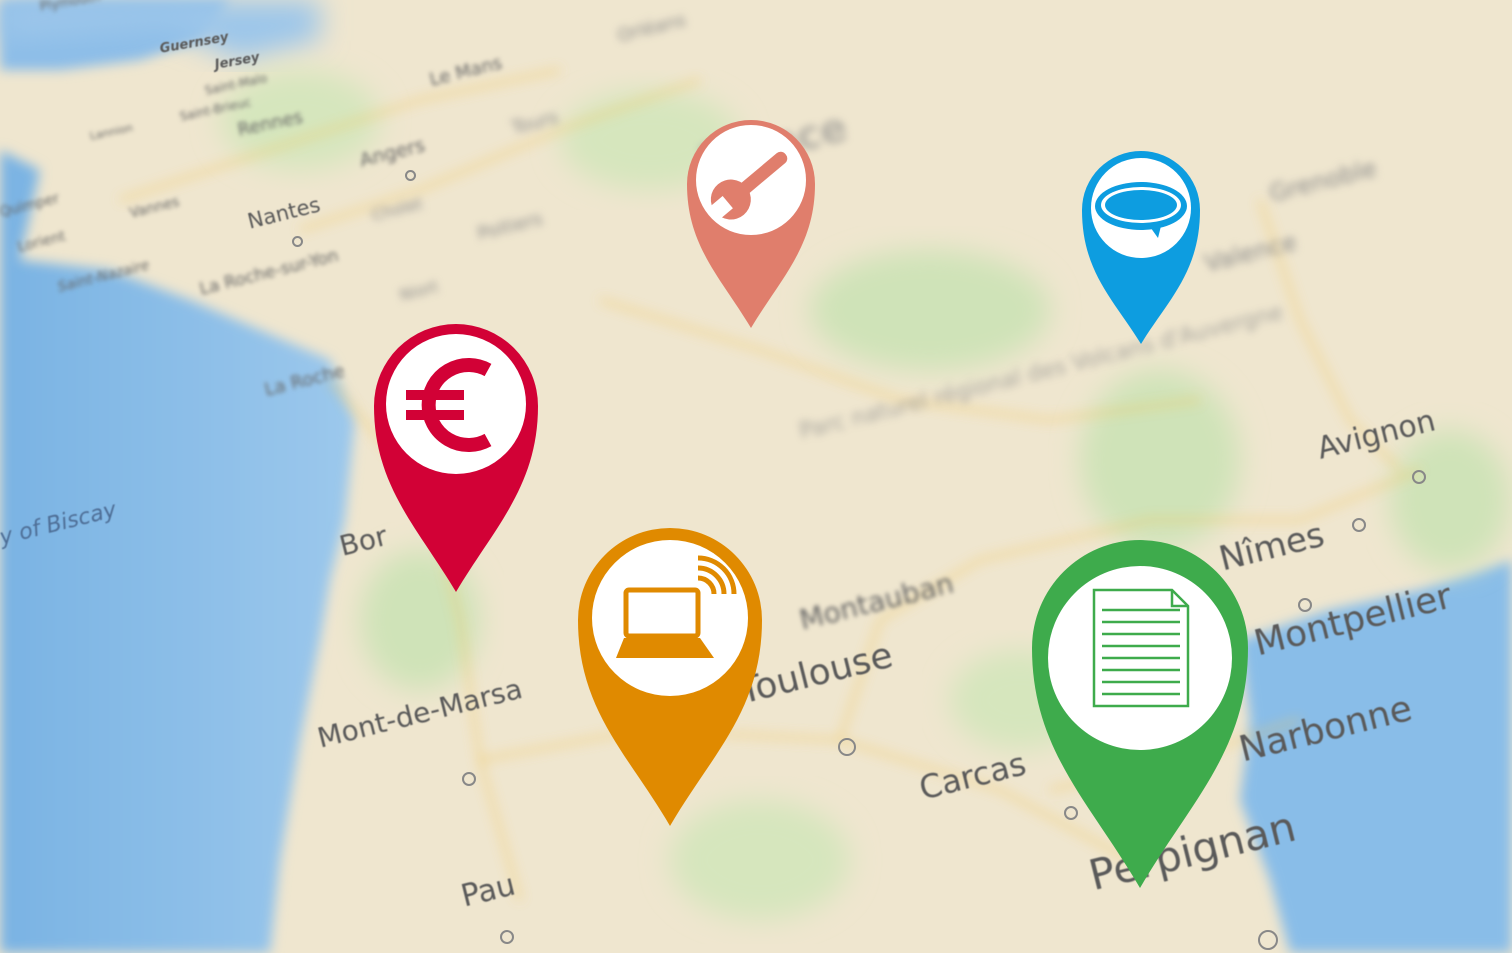  What do you see at coordinates (1268, 940) in the screenshot?
I see `city-dot-perpignan` at bounding box center [1268, 940].